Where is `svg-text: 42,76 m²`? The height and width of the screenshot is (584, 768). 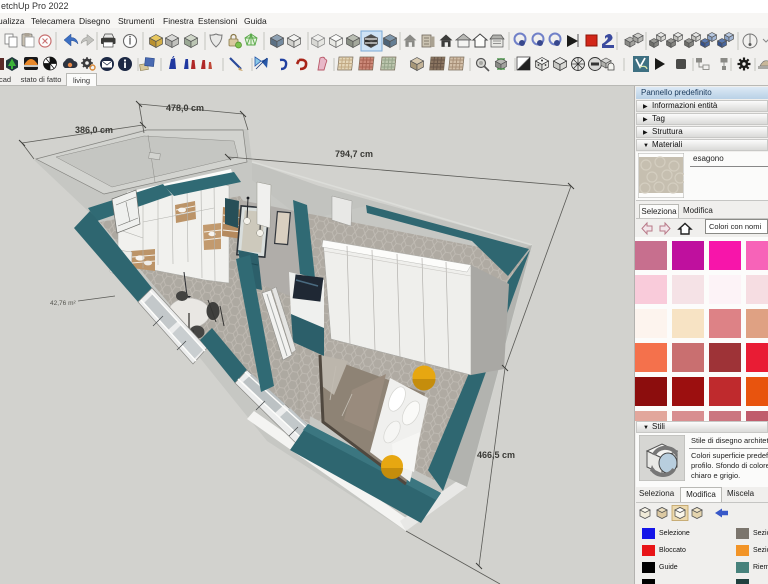 svg-text: 42,76 m² is located at coordinates (63, 303).